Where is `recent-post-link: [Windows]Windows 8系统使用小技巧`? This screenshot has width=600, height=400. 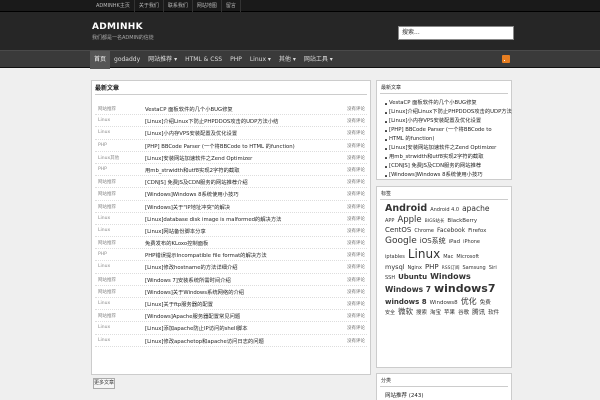
recent-post-link: [Windows]Windows 8系统使用小技巧 is located at coordinates (448, 175).